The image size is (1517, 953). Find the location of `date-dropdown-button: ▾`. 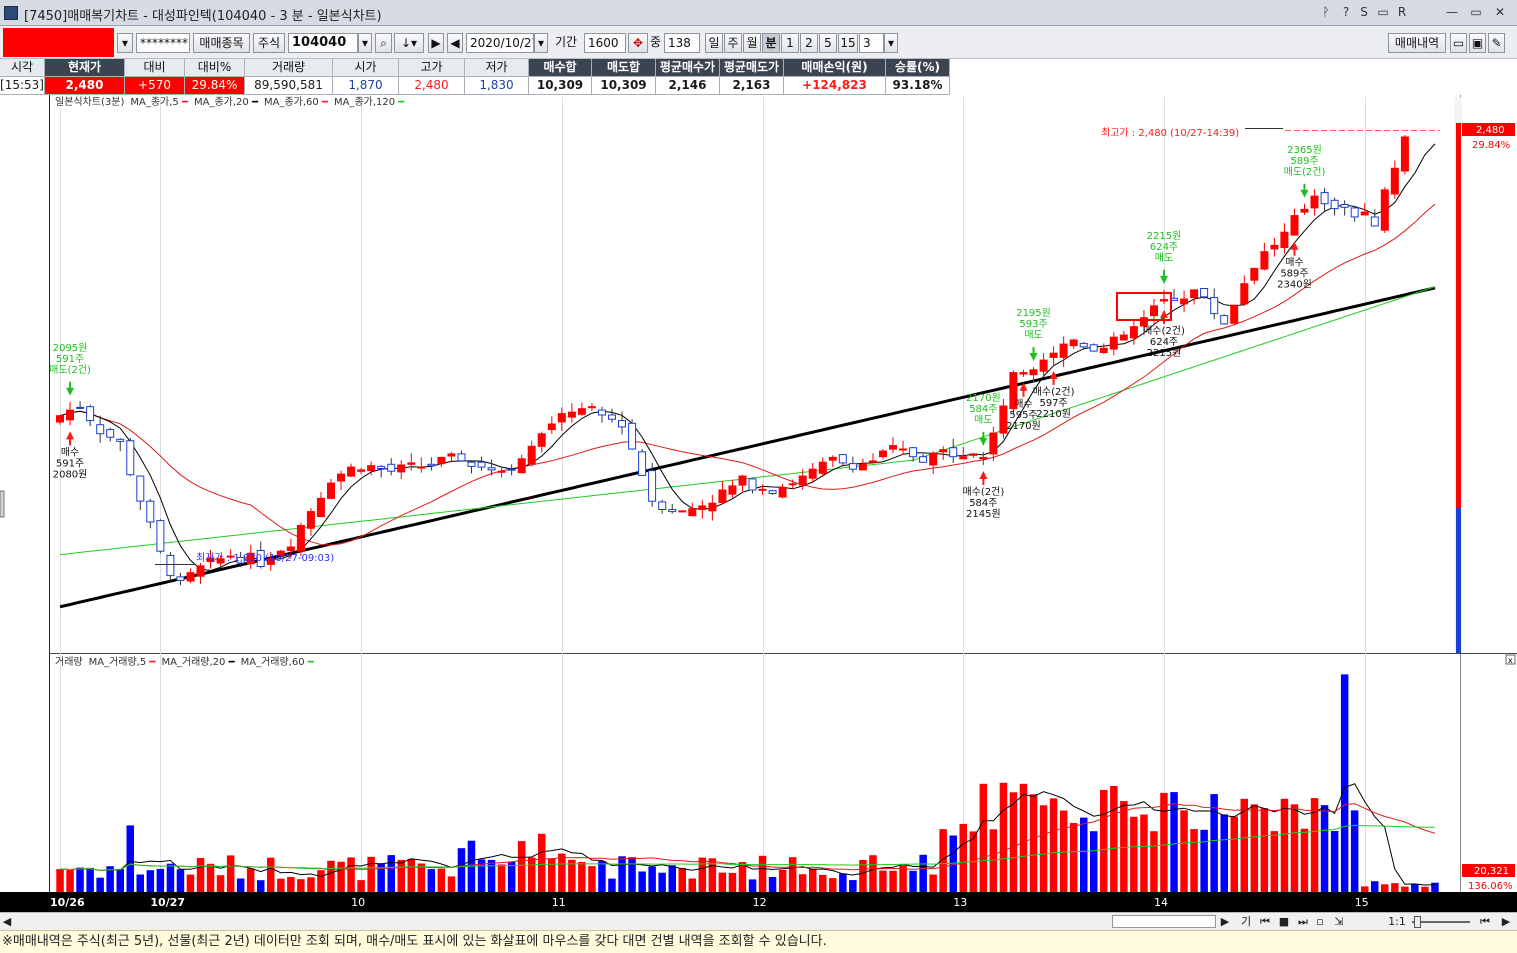

date-dropdown-button: ▾ is located at coordinates (541, 43).